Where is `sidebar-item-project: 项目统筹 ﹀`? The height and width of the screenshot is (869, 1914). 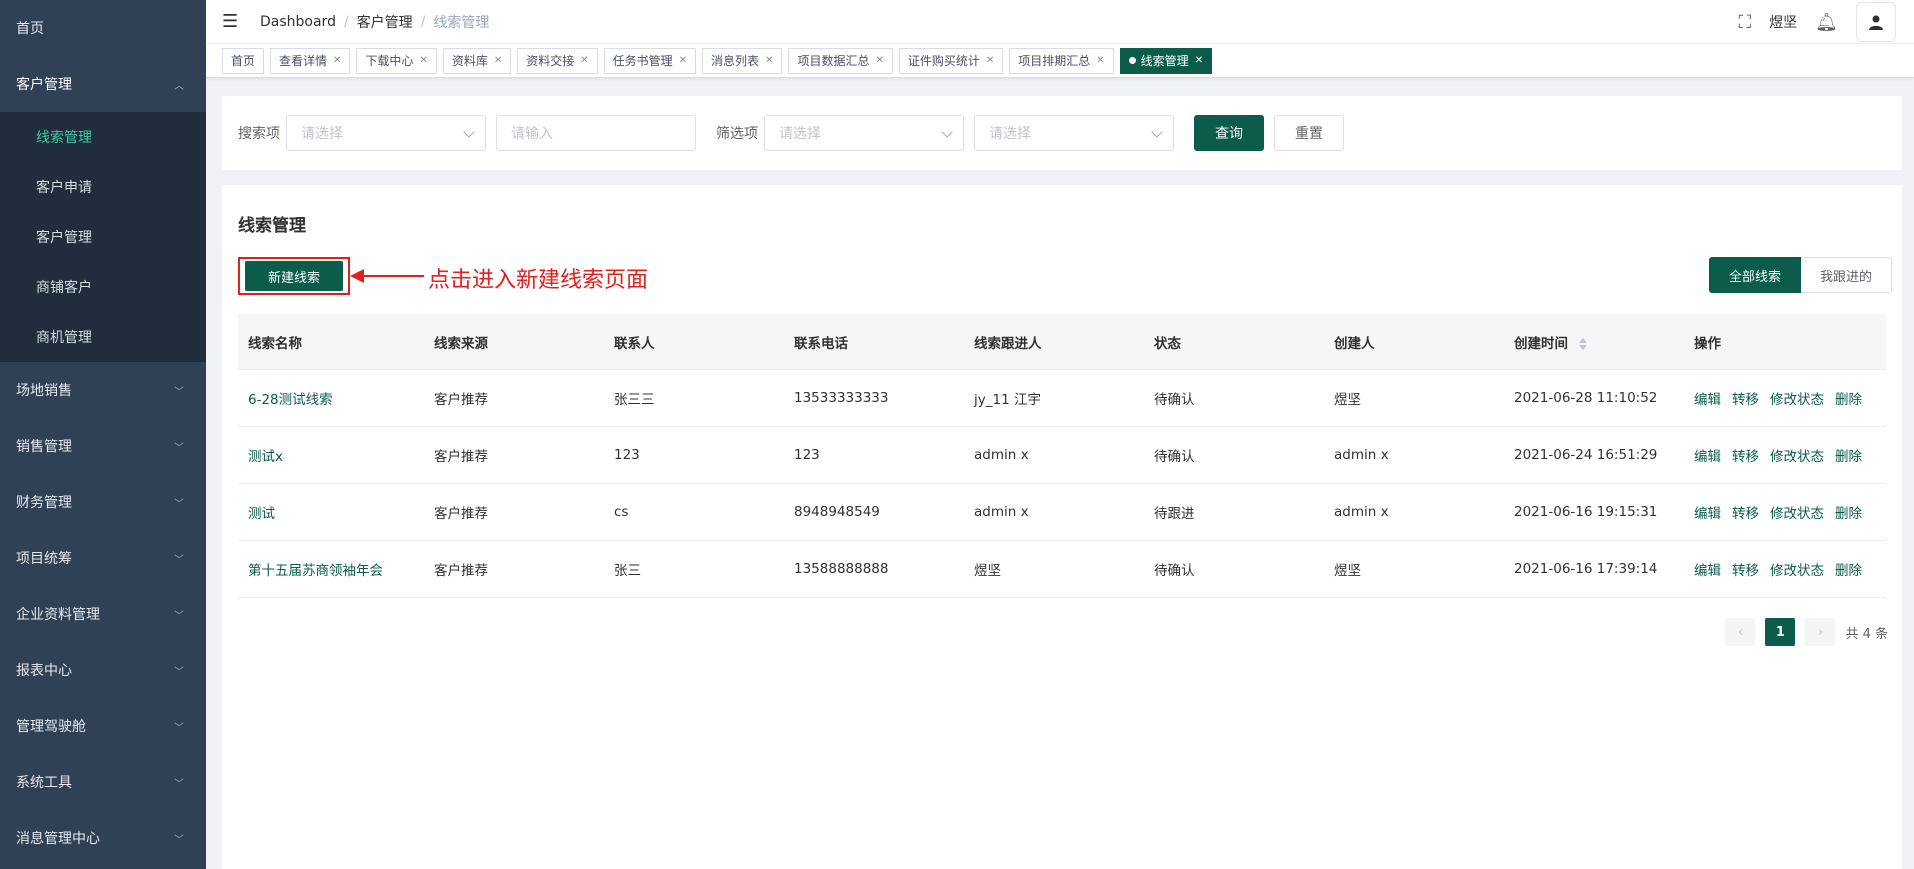 sidebar-item-project: 项目统筹 ﹀ is located at coordinates (103, 558).